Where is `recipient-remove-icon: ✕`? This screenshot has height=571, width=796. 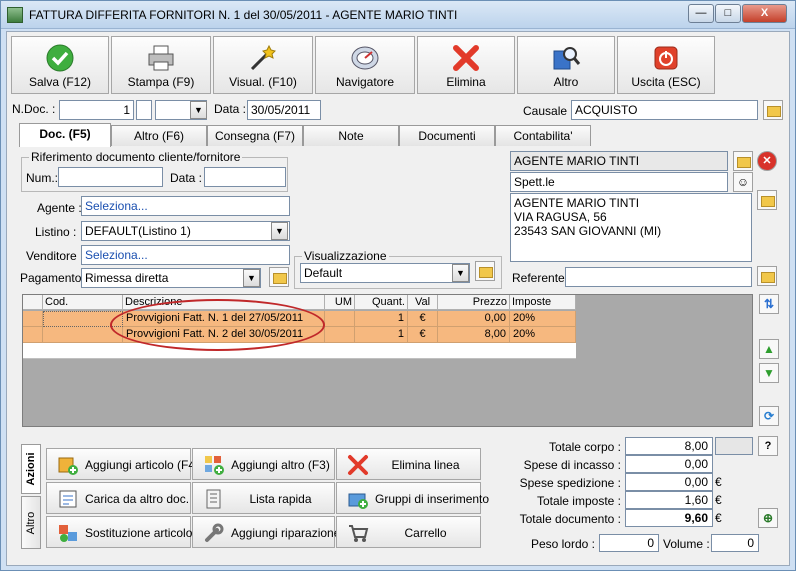
recipient-remove-icon: ✕ is located at coordinates (767, 161).